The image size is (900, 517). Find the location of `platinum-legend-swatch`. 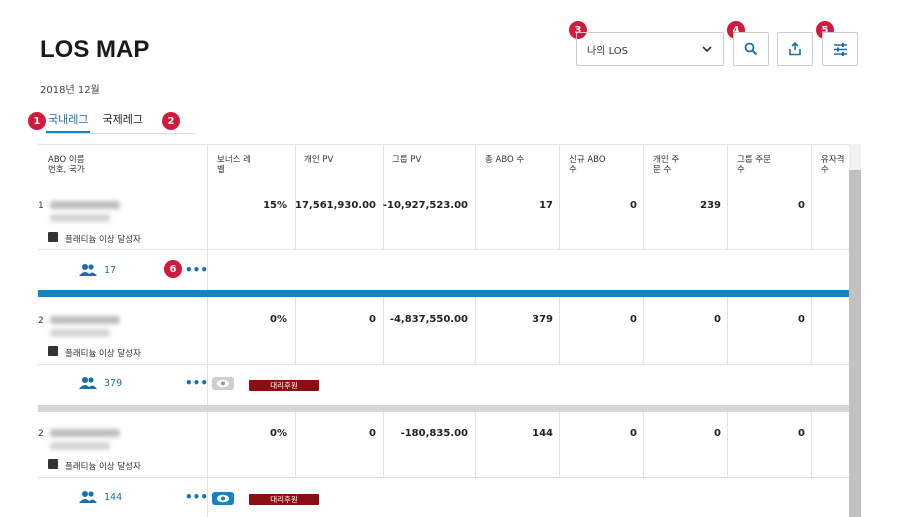

platinum-legend-swatch is located at coordinates (53, 464).